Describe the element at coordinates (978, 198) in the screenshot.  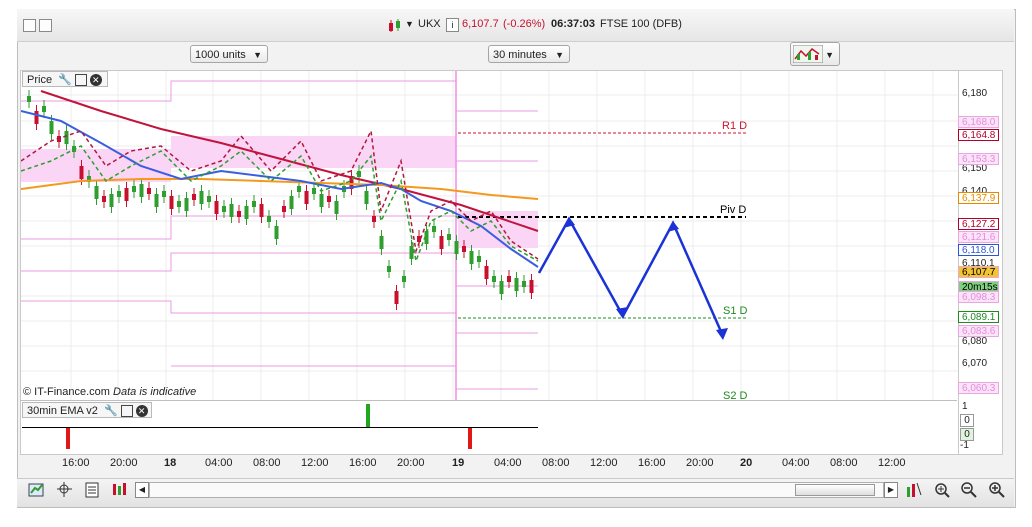
I see `price-label: 6,137.9` at that location.